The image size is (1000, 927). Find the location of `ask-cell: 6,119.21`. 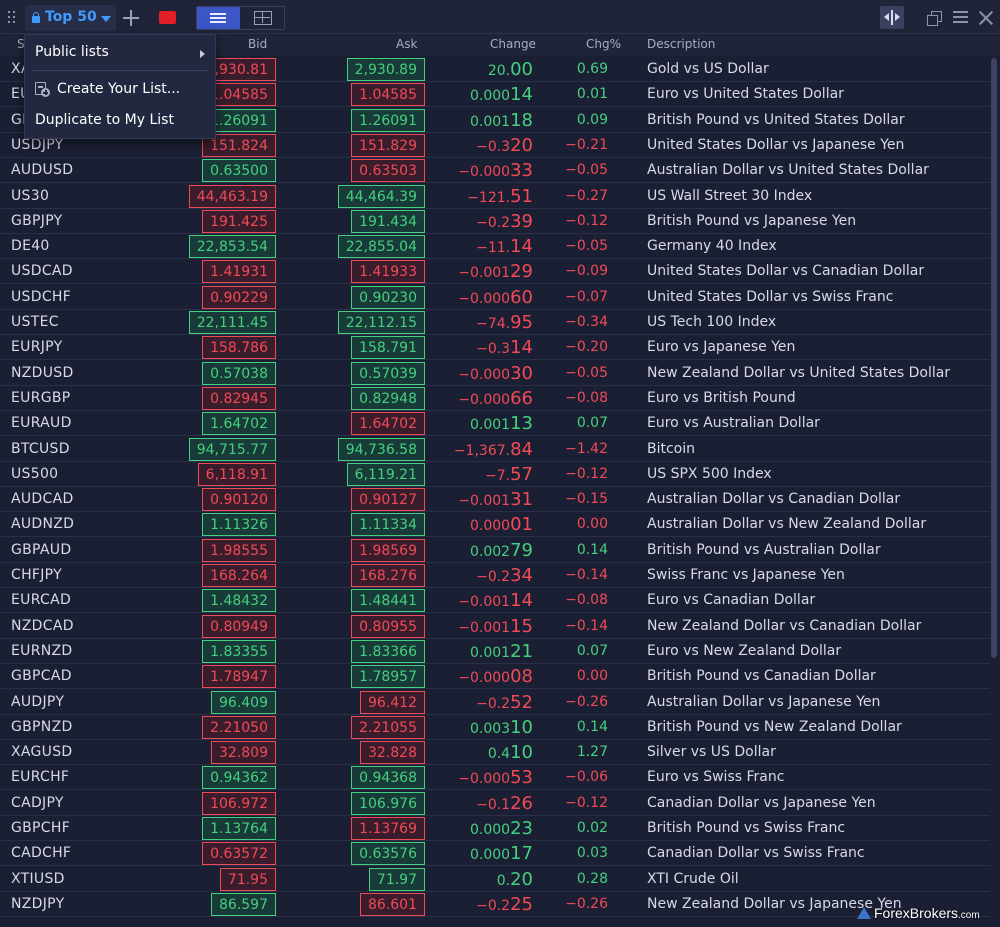

ask-cell: 6,119.21 is located at coordinates (385, 474).